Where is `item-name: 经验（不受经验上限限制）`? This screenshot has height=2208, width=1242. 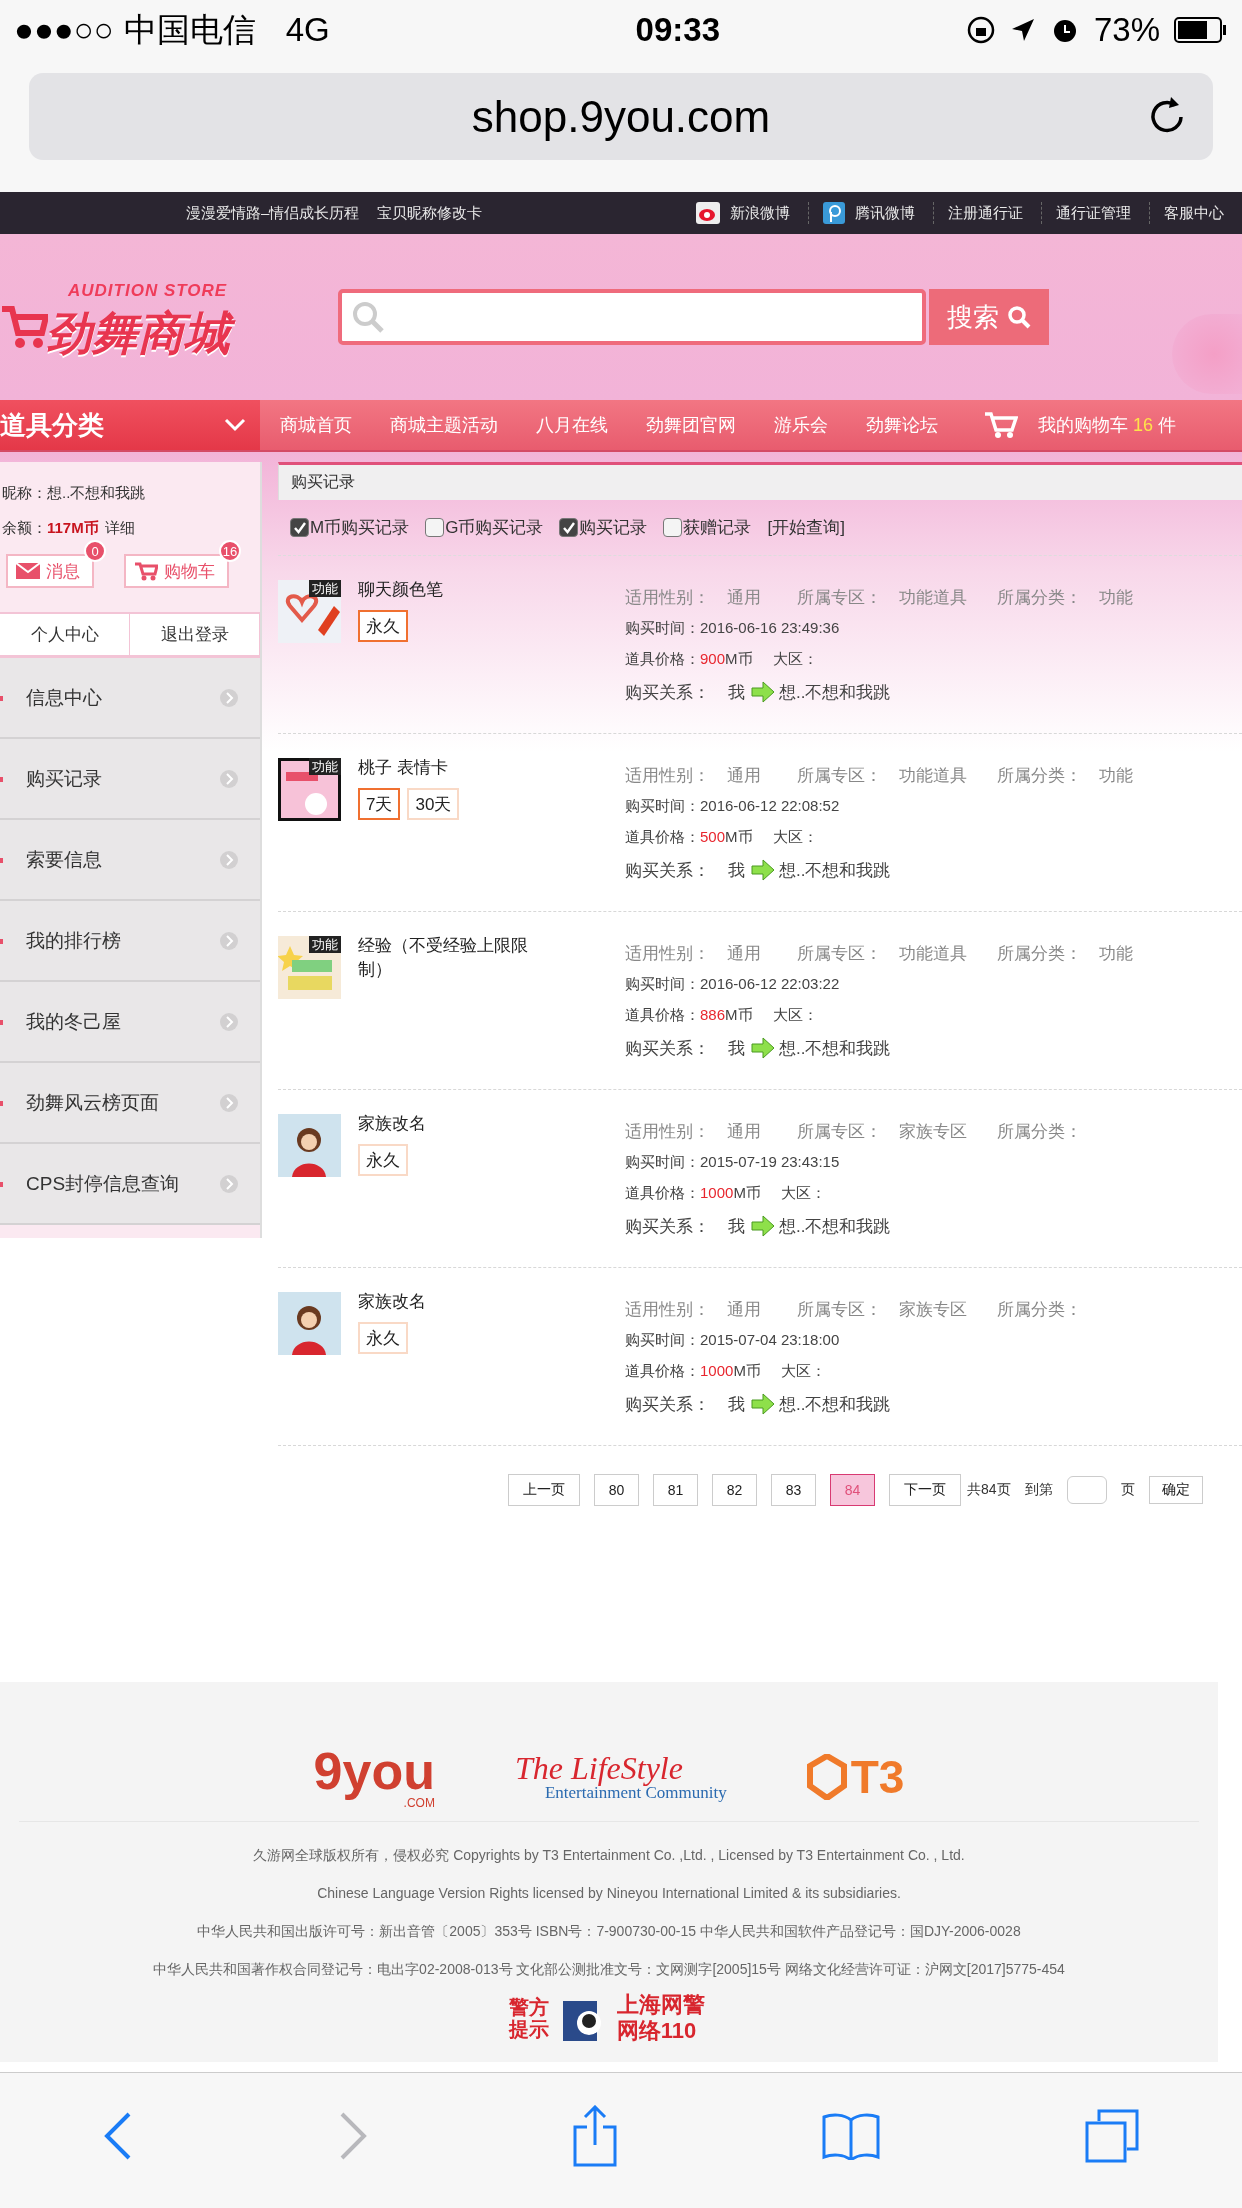
item-name: 经验（不受经验上限限制） is located at coordinates (443, 958).